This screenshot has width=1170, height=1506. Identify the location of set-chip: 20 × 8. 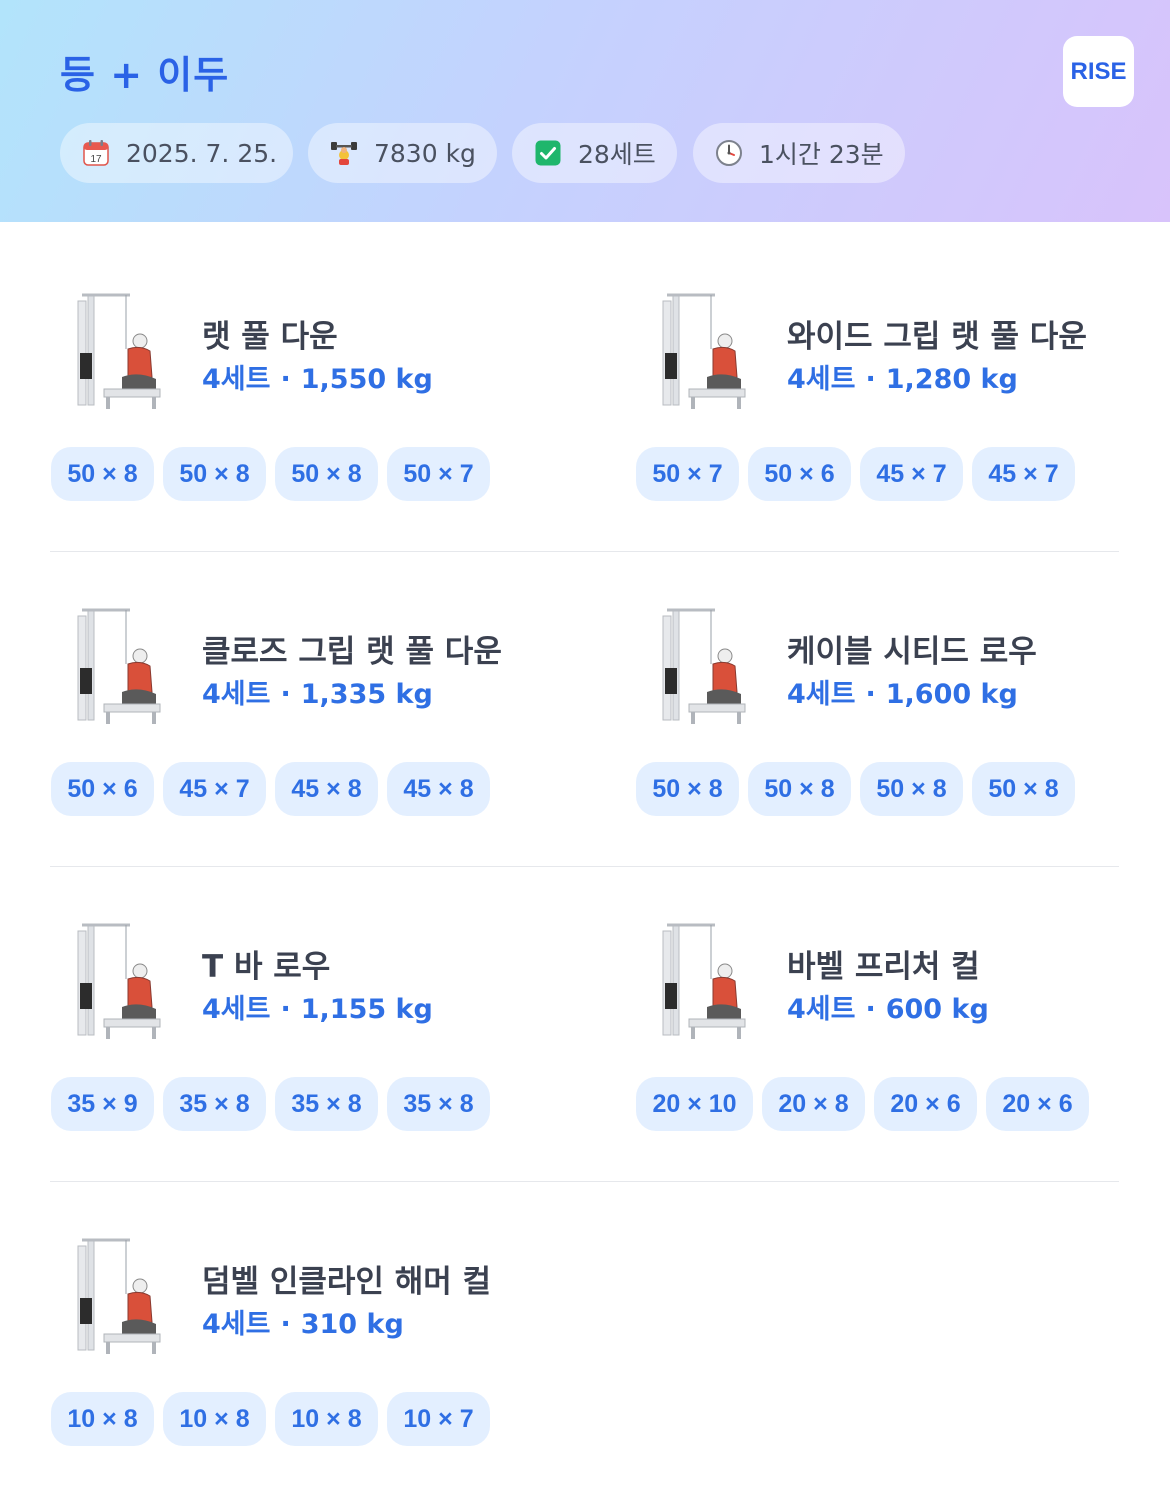
(813, 1104).